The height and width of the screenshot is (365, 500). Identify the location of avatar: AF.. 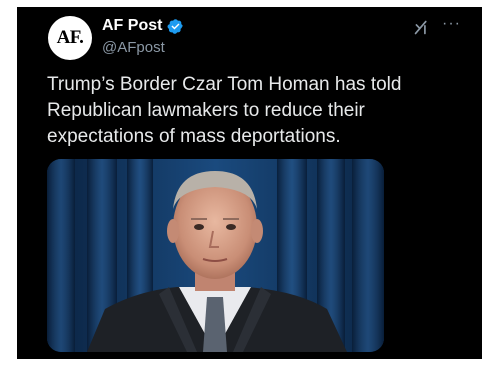
(70, 38).